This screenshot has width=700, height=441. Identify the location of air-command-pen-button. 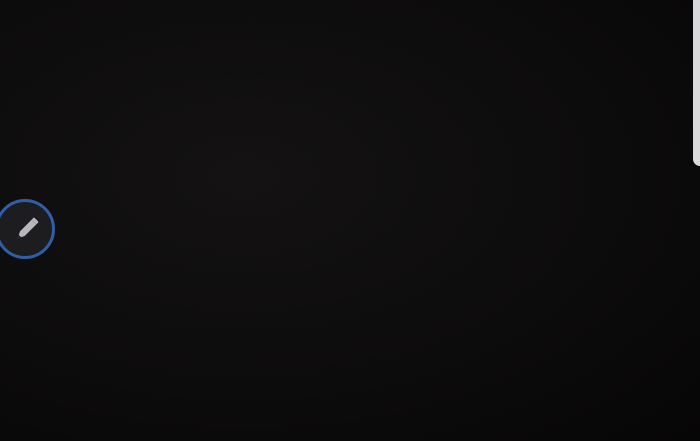
(27, 229).